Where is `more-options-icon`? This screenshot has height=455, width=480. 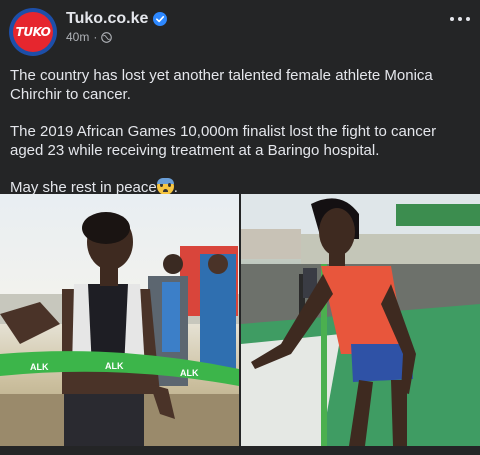
more-options-icon is located at coordinates (460, 19).